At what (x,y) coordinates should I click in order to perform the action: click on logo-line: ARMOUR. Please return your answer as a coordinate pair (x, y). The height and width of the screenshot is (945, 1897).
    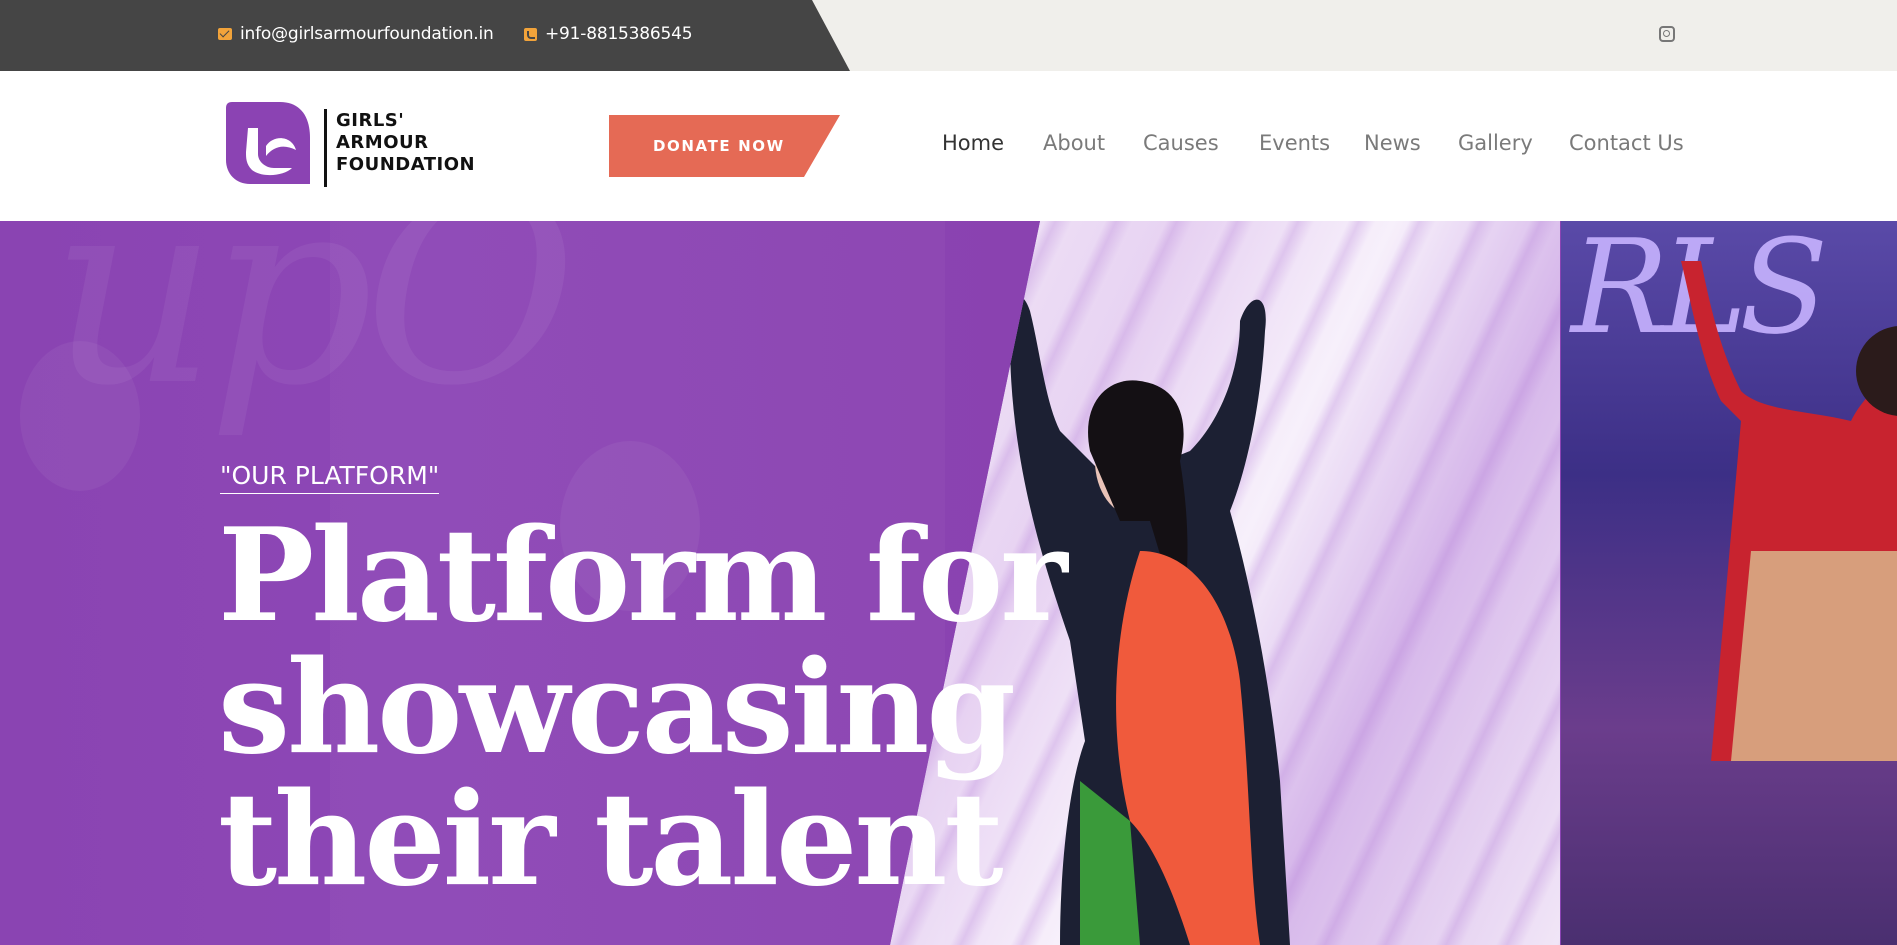
    Looking at the image, I should click on (382, 142).